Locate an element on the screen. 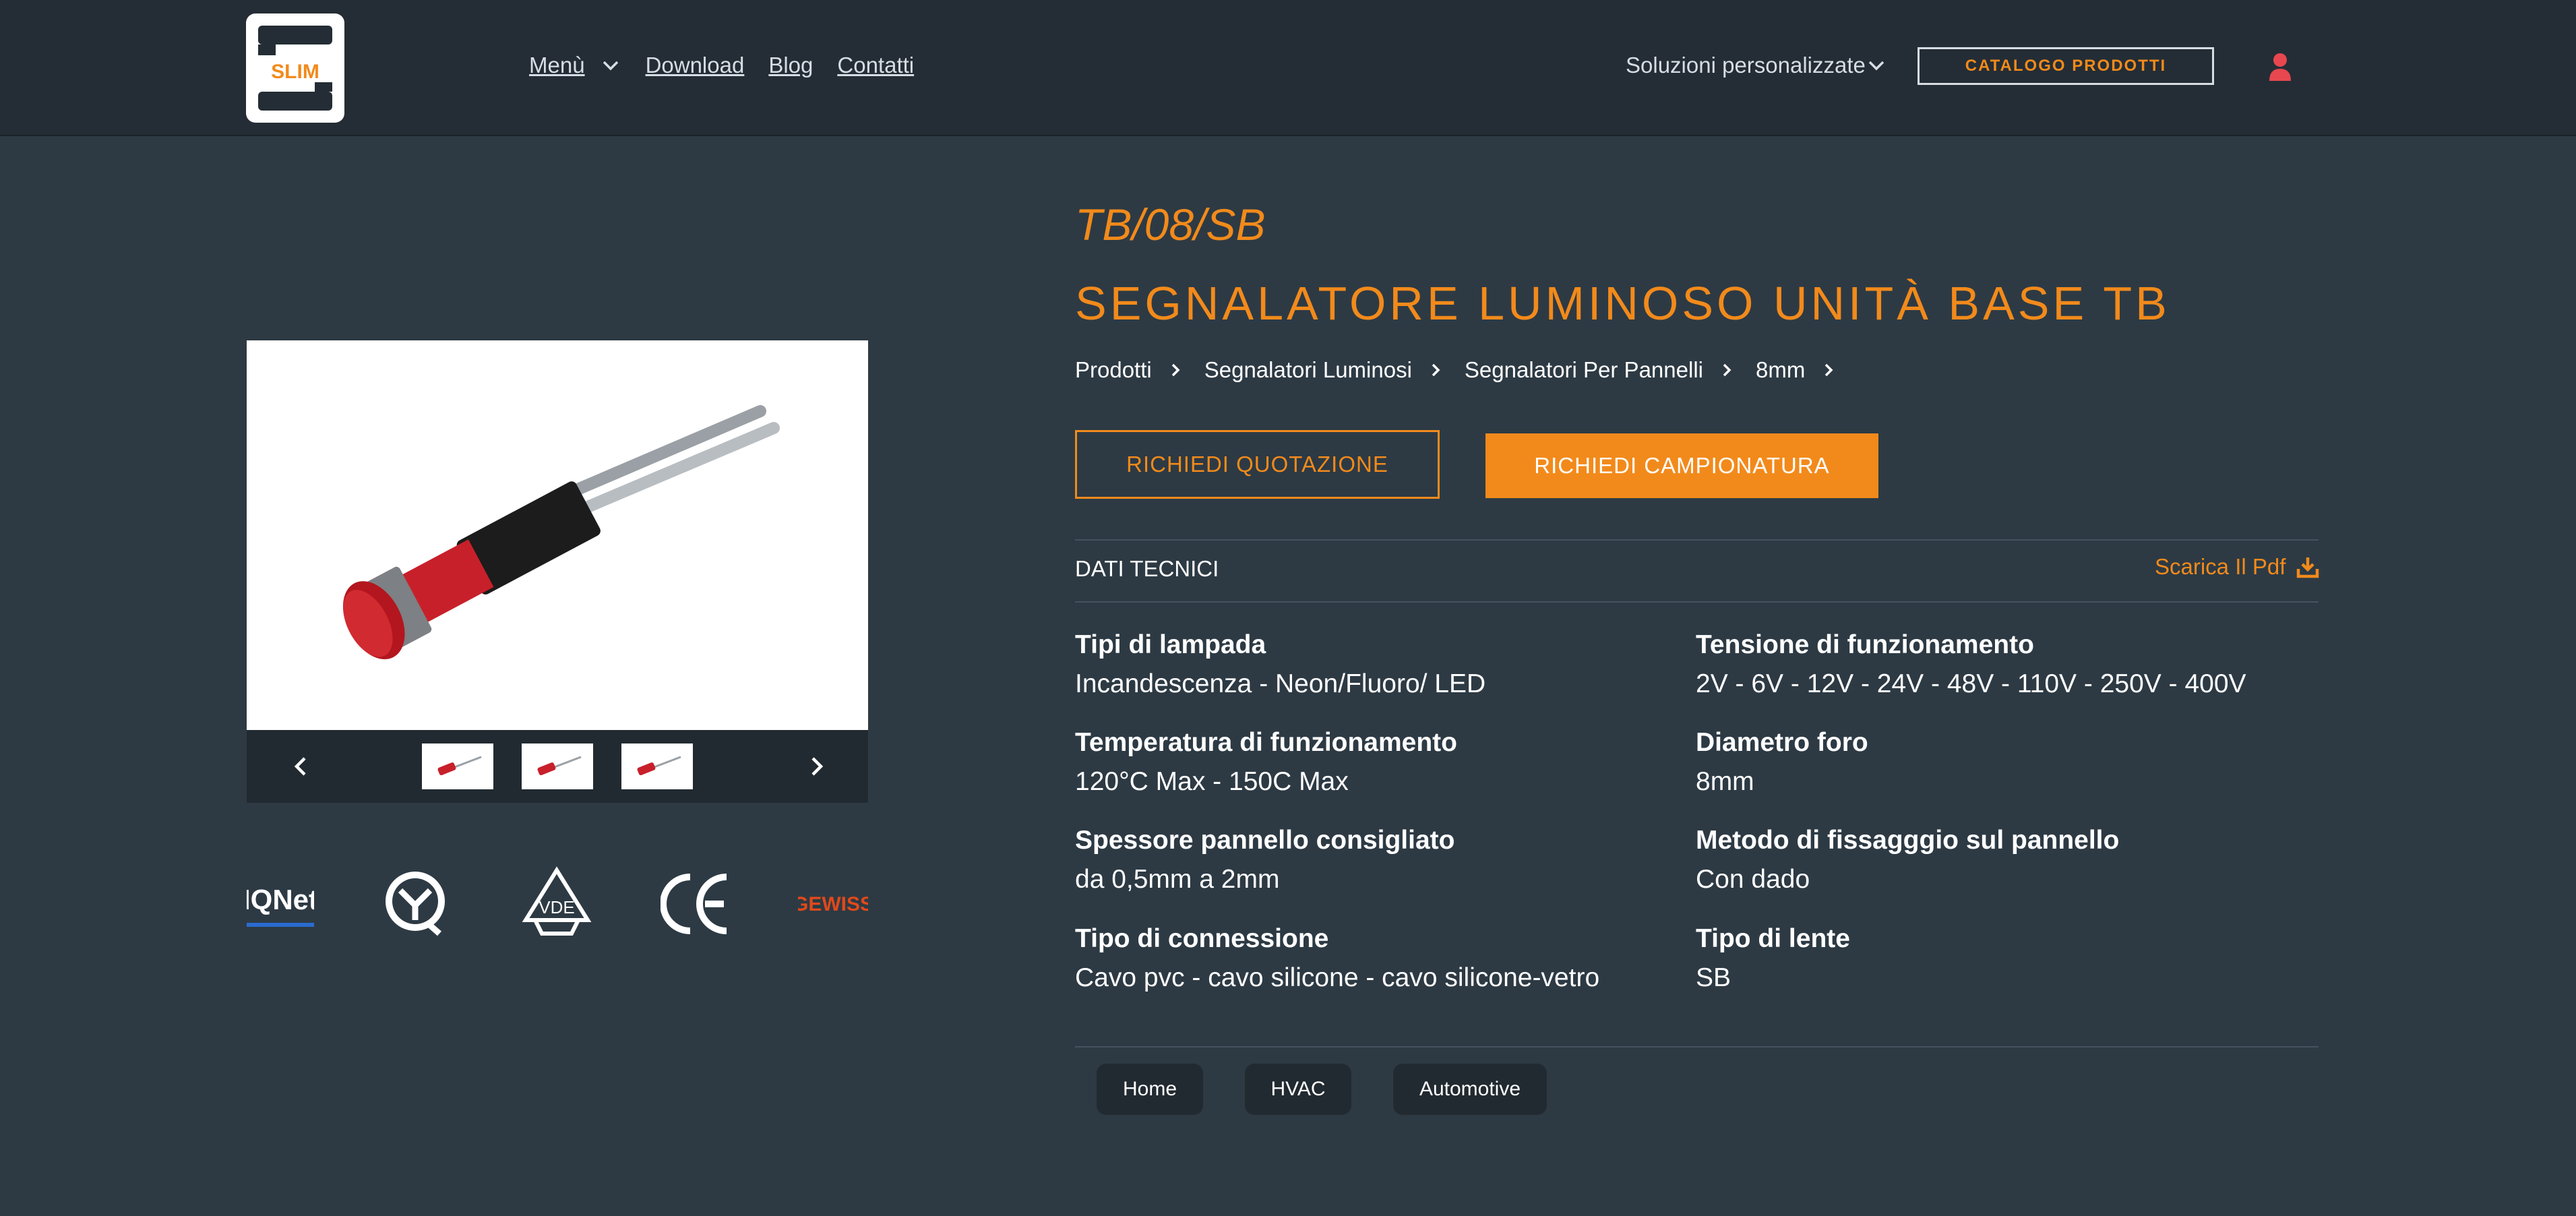 This screenshot has height=1216, width=2576. solutions-label: Soluzioni personalizzate is located at coordinates (1746, 65).